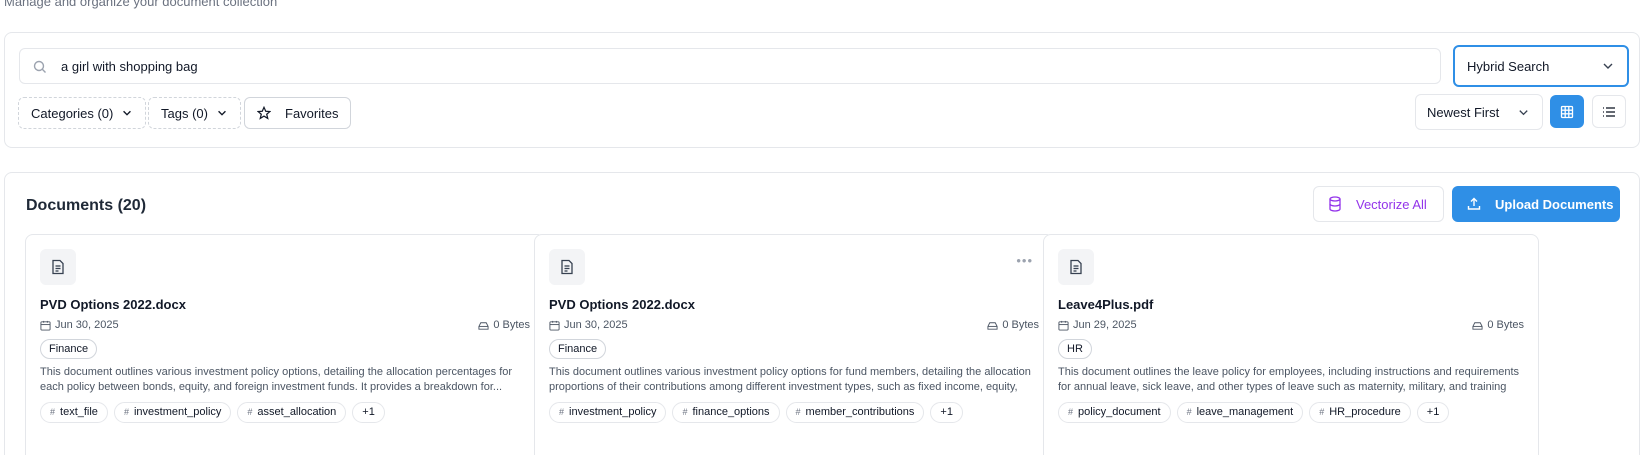 The height and width of the screenshot is (455, 1644). What do you see at coordinates (79, 412) in the screenshot?
I see `tag-label: text_file` at bounding box center [79, 412].